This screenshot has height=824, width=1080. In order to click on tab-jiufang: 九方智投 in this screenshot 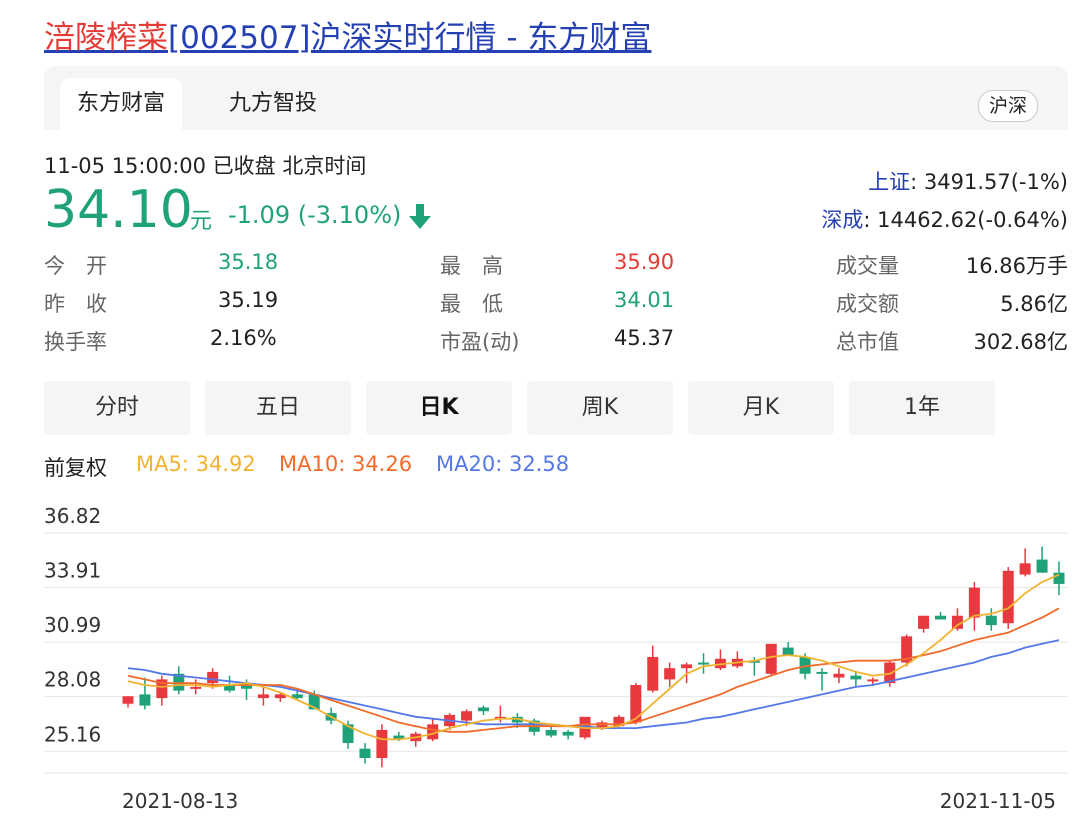, I will do `click(273, 104)`.